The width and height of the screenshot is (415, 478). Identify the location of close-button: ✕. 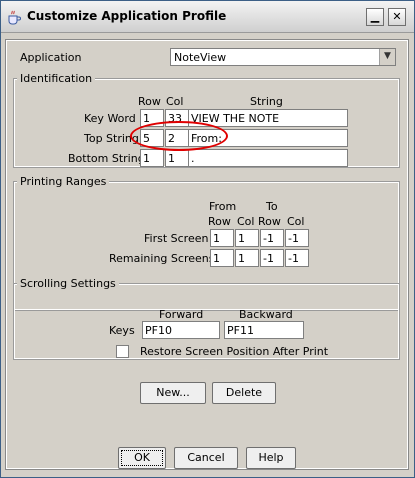
(397, 17).